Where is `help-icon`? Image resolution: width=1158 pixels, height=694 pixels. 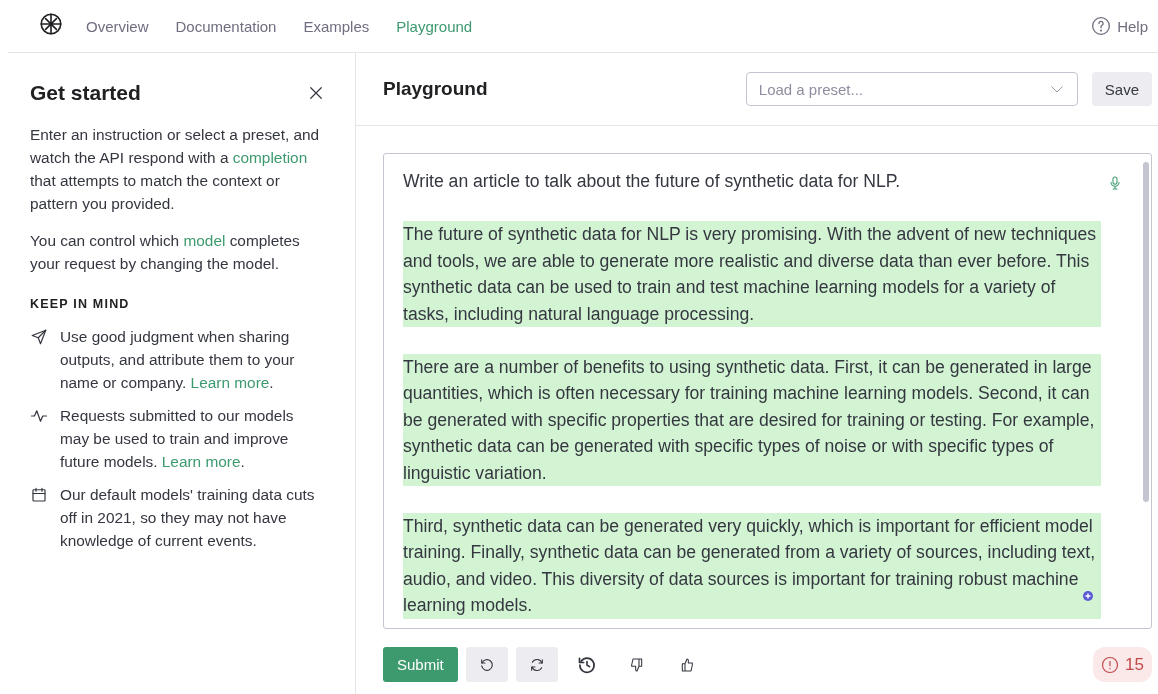 help-icon is located at coordinates (1101, 26).